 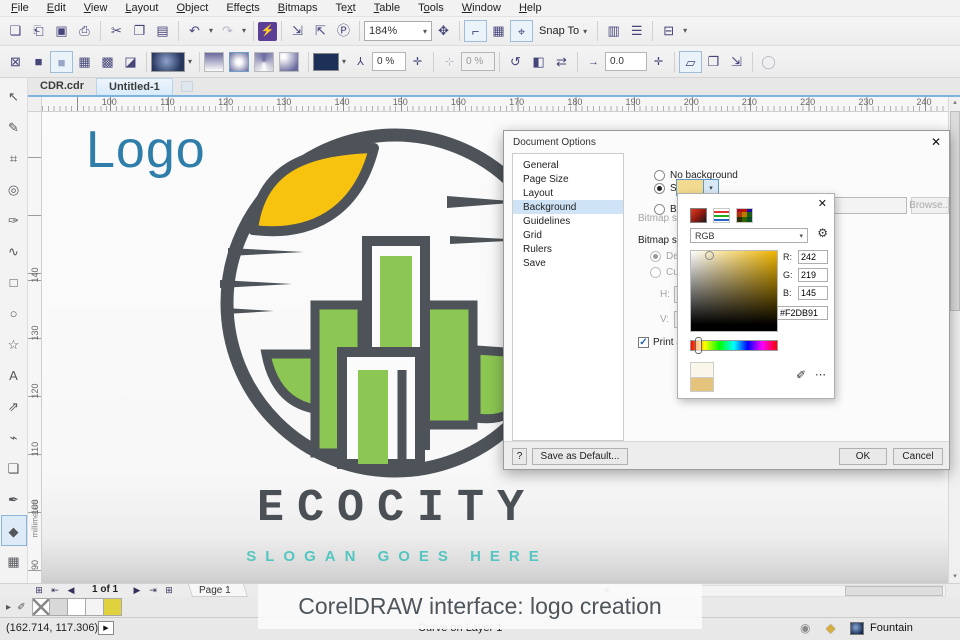 I want to click on color-model-combo: RGB ▾, so click(x=749, y=235).